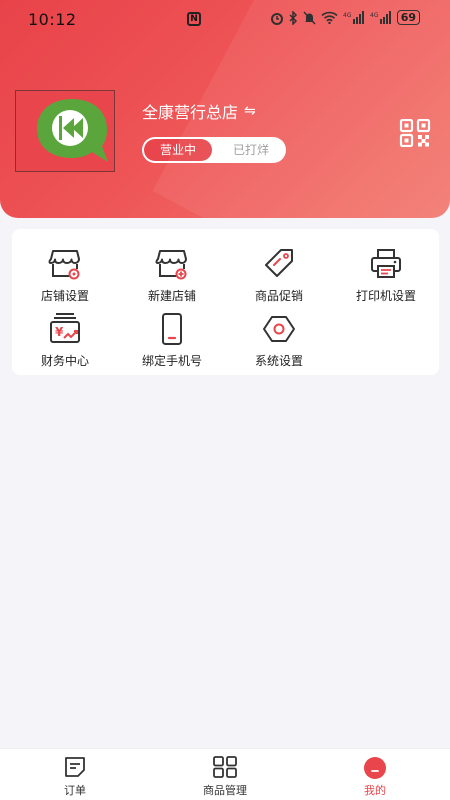 The width and height of the screenshot is (450, 800). I want to click on phone-icon, so click(172, 329).